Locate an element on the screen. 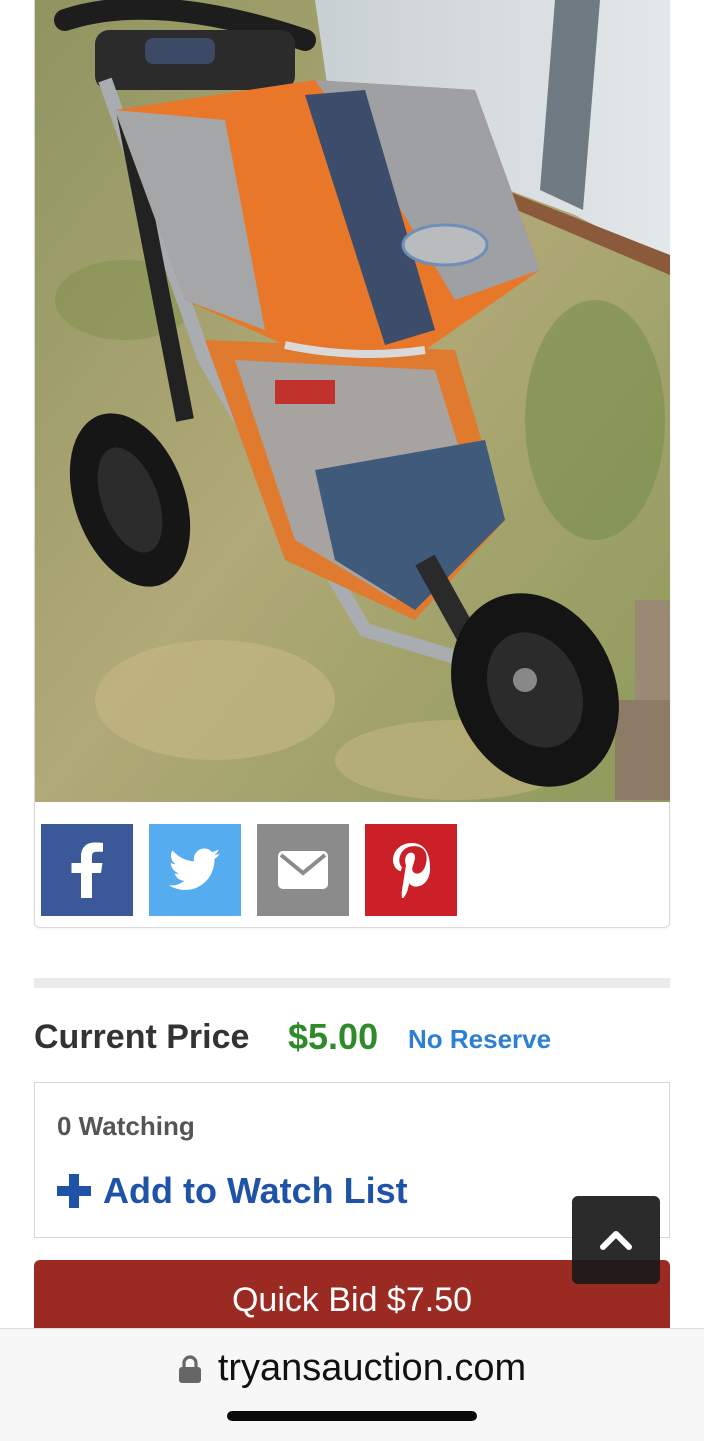  plus-icon is located at coordinates (74, 1191).